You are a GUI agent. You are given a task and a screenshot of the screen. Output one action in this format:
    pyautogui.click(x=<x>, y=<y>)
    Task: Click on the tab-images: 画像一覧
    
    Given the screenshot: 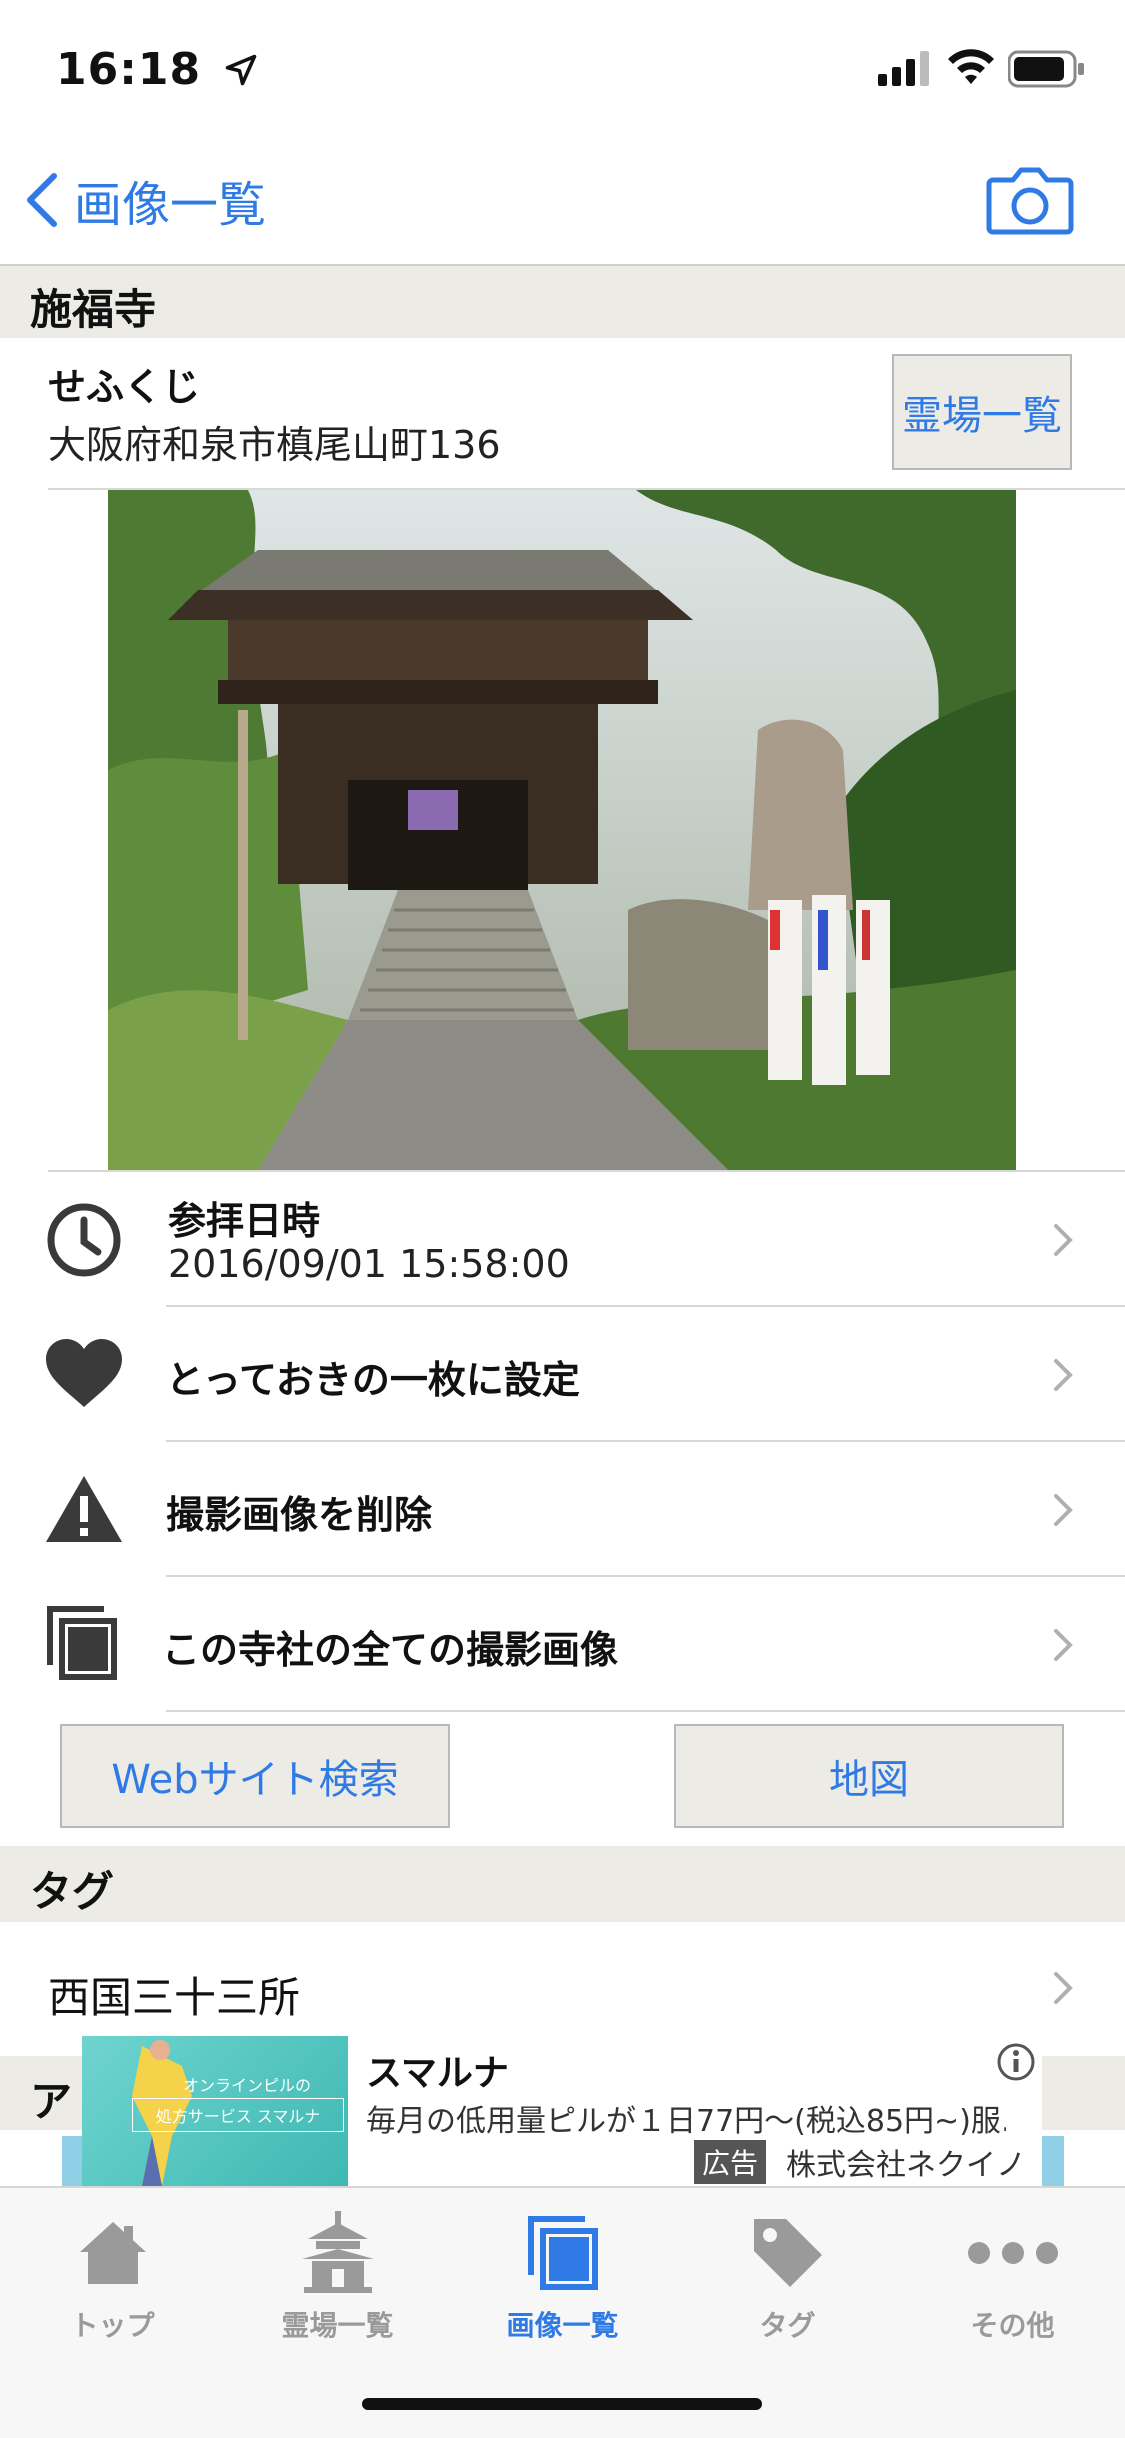 What is the action you would take?
    pyautogui.click(x=562, y=2276)
    